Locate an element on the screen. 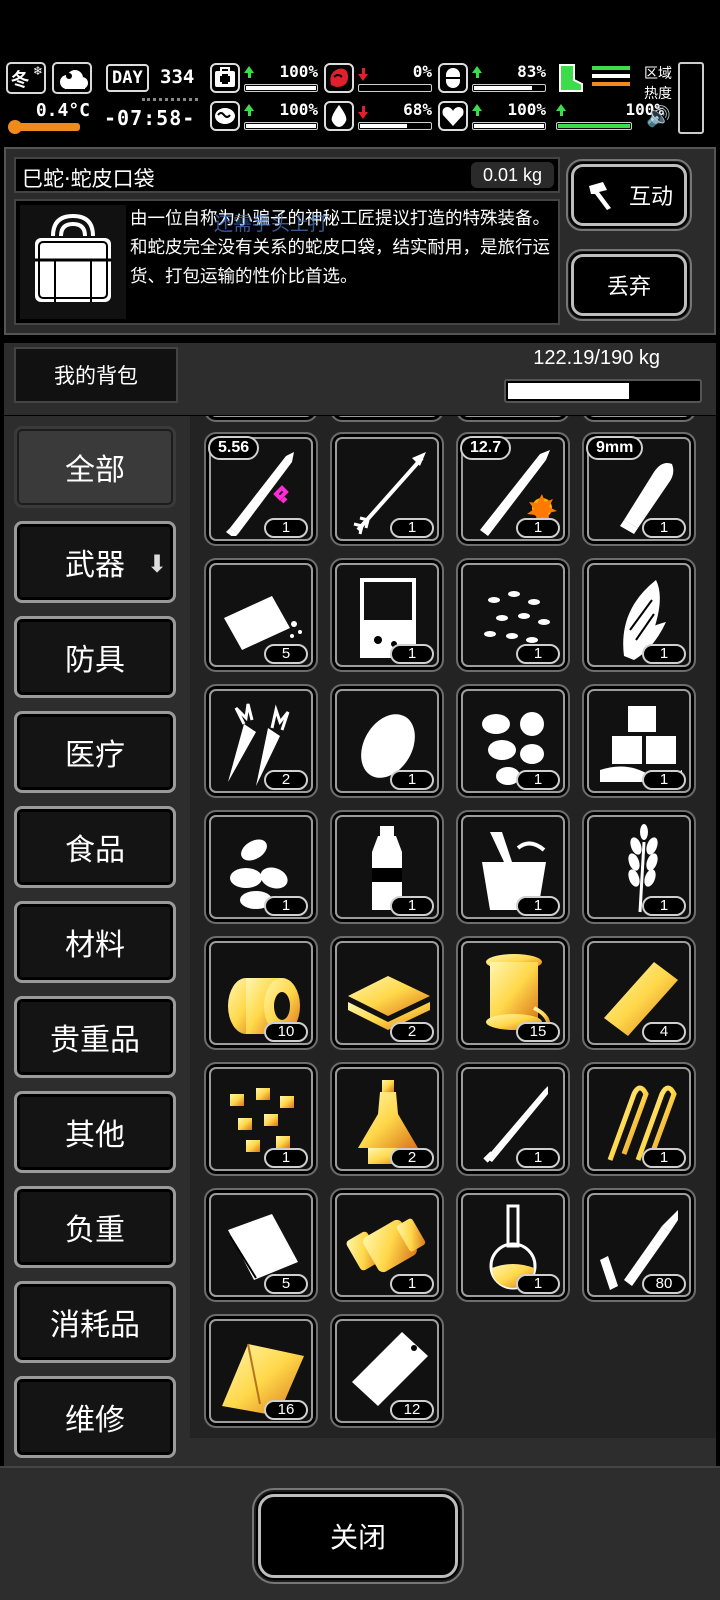 Image resolution: width=720 pixels, height=1600 pixels. item-count: 5 is located at coordinates (286, 1284).